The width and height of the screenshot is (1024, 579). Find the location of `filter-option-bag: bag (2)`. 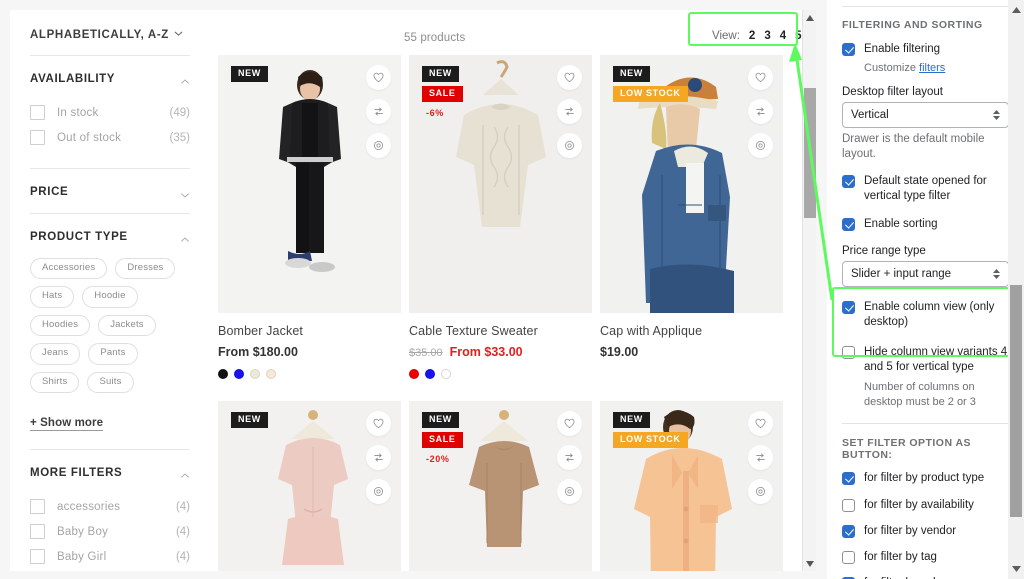

filter-option-bag: bag (2) is located at coordinates (110, 570).